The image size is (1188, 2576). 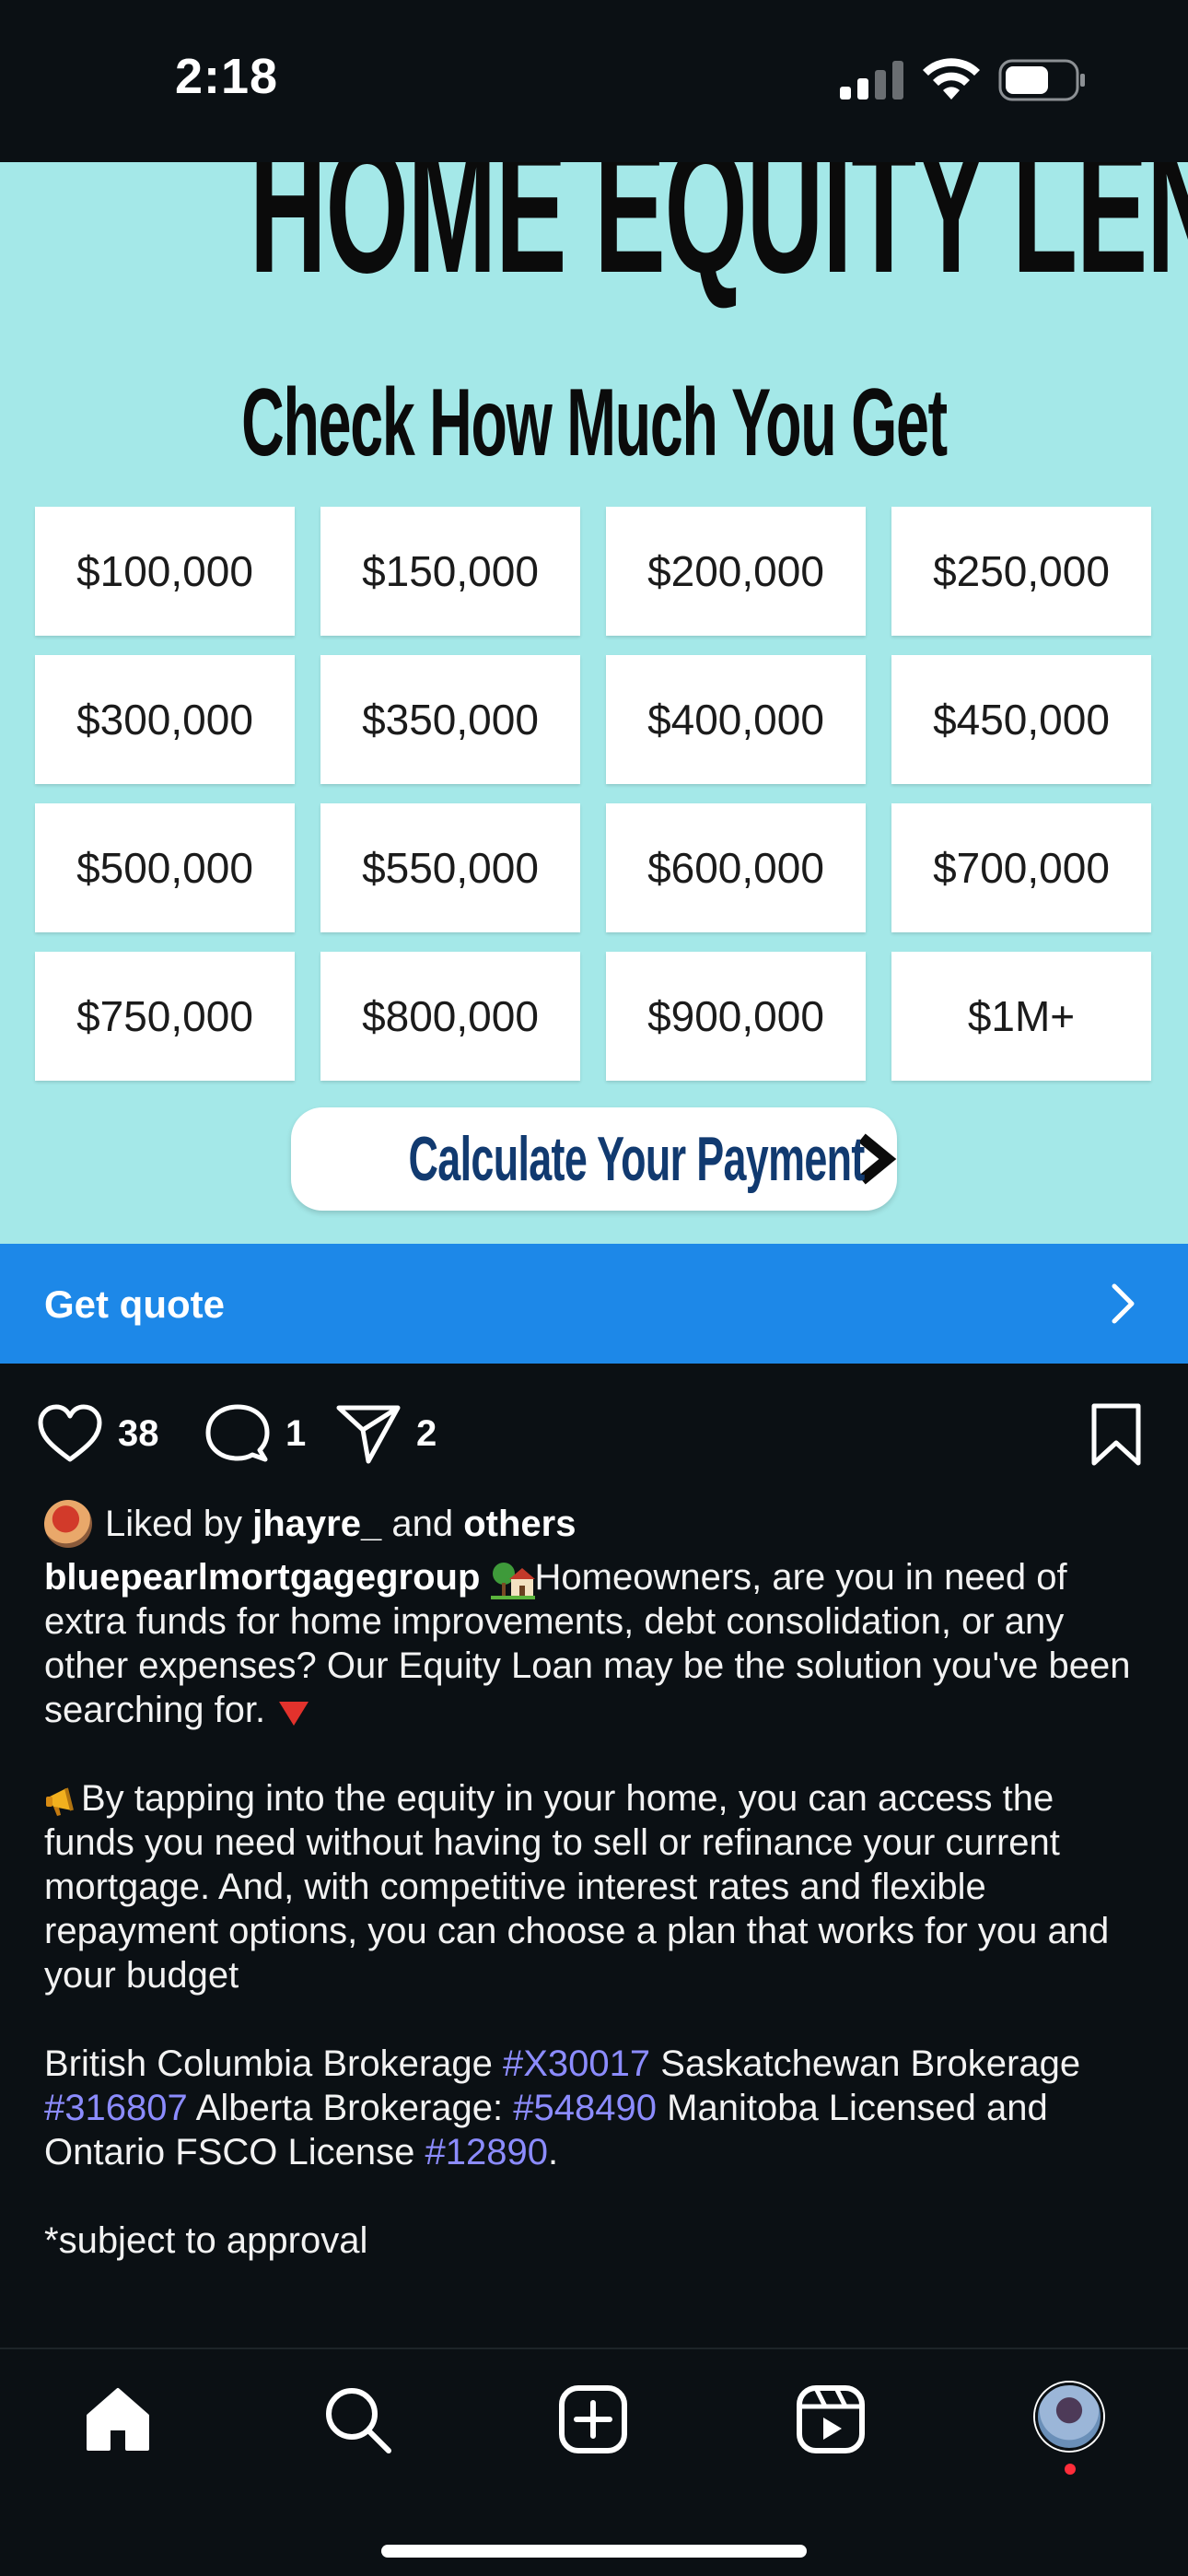 What do you see at coordinates (1041, 80) in the screenshot?
I see `battery-icon` at bounding box center [1041, 80].